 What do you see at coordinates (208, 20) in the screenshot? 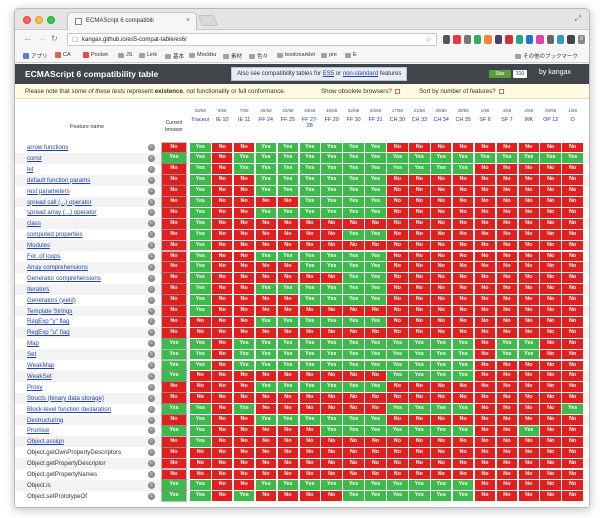
I see `new-tab-button` at bounding box center [208, 20].